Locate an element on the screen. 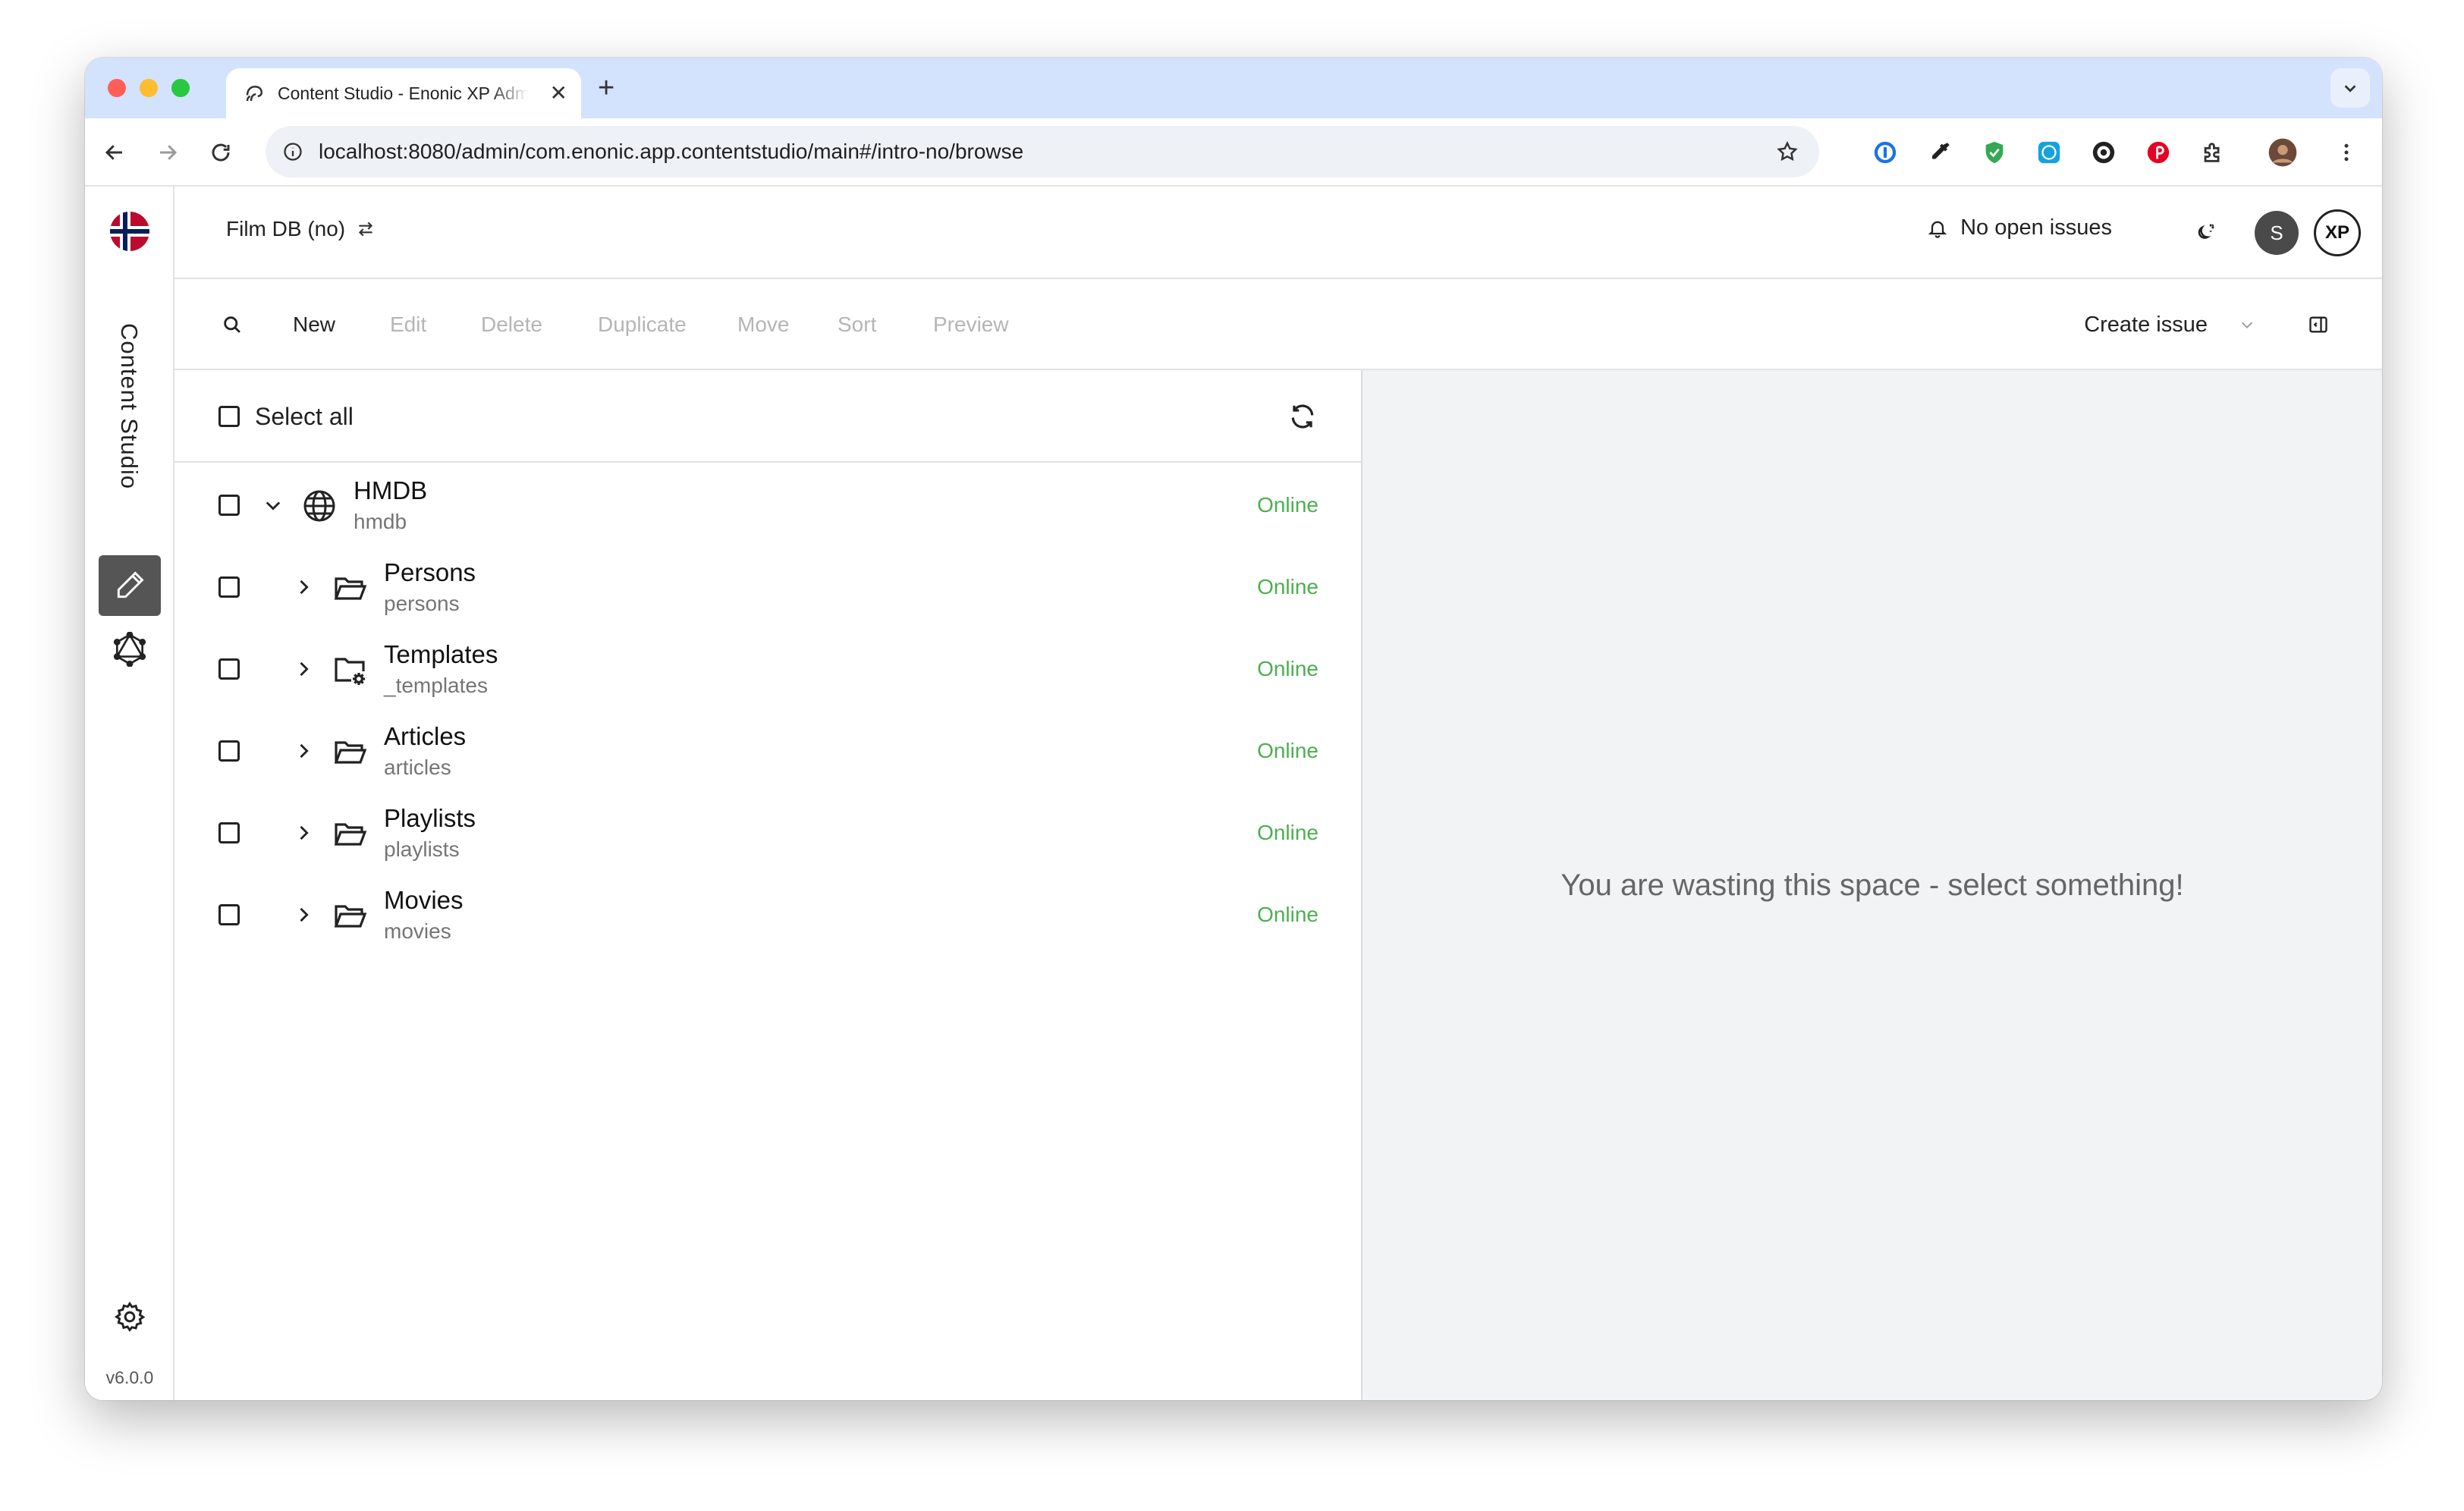 The height and width of the screenshot is (1511, 2464). enonic-favicon-icon is located at coordinates (255, 93).